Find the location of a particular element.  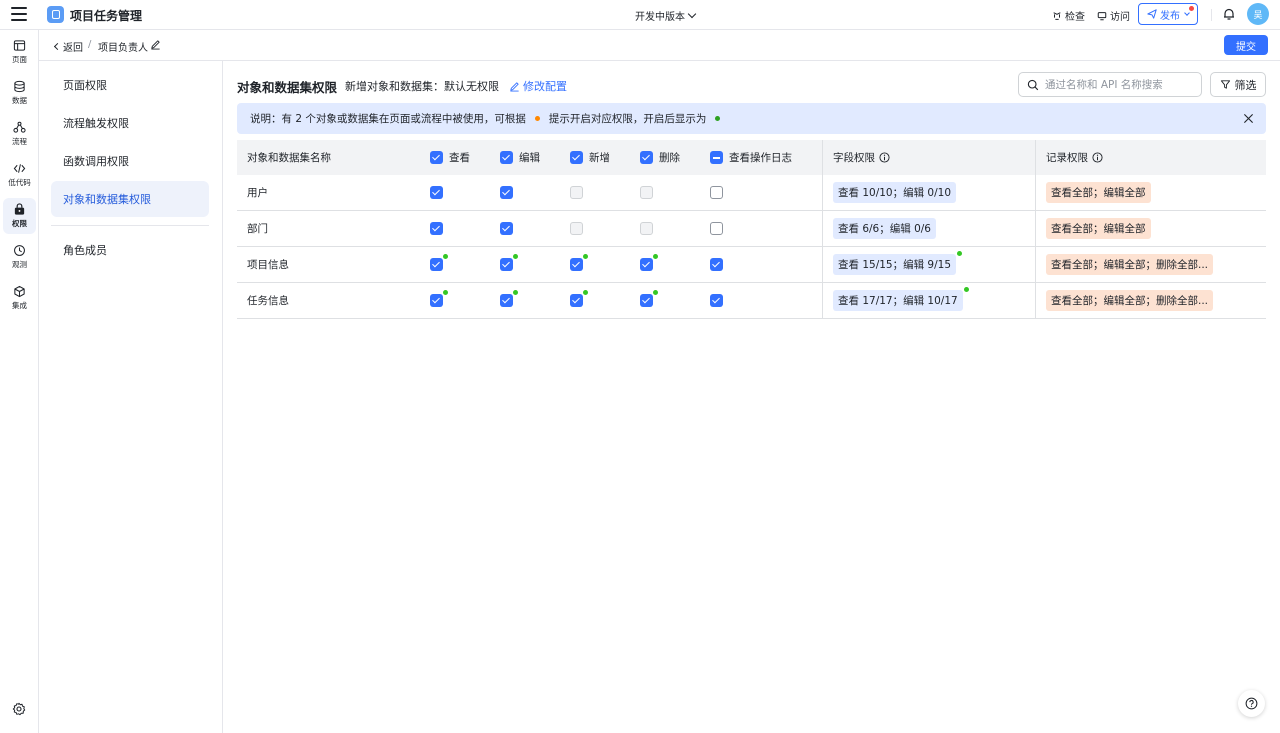

field-permission-text: 查看 15/15；编辑 9/15 is located at coordinates (895, 265).